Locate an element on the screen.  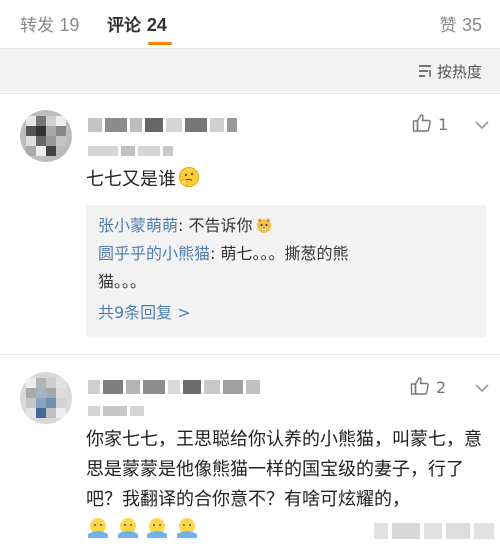
emoji-row is located at coordinates (142, 529).